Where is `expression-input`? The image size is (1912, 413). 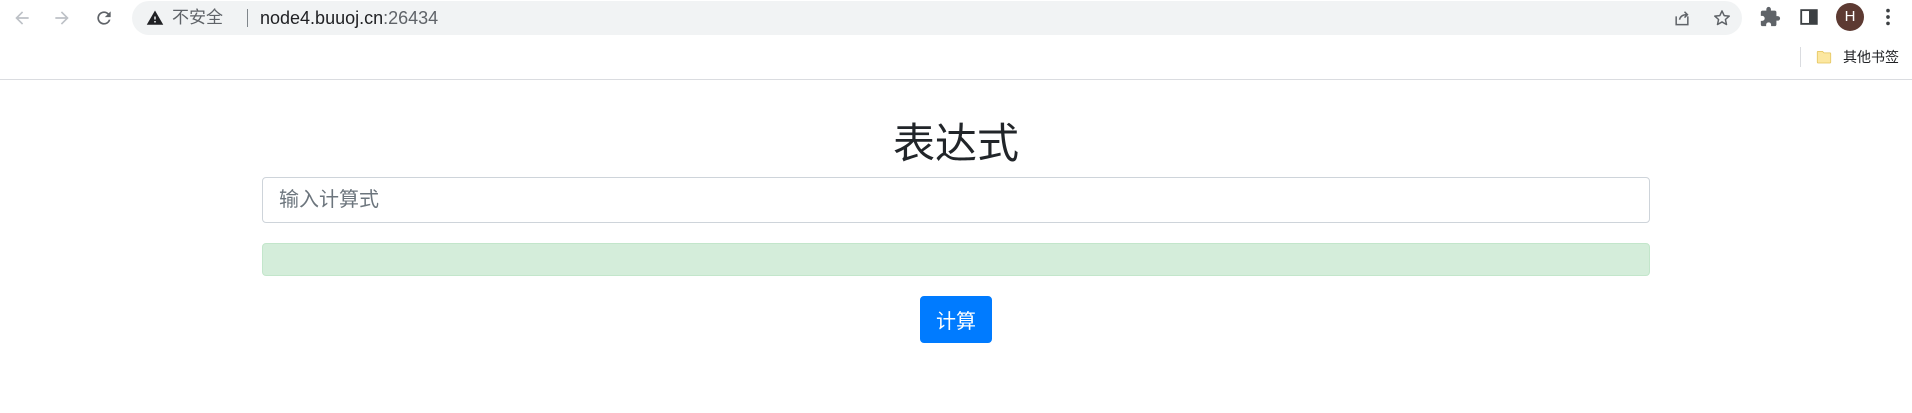
expression-input is located at coordinates (956, 200).